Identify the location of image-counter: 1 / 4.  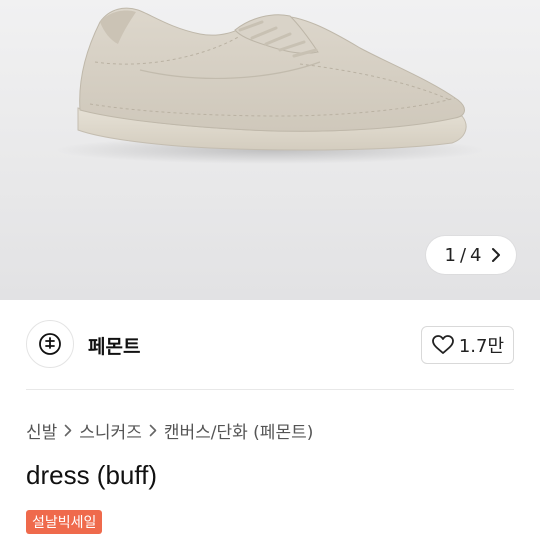
(471, 255).